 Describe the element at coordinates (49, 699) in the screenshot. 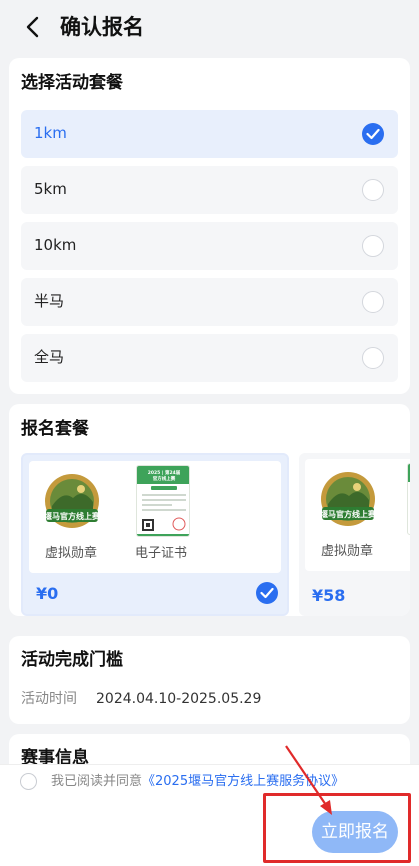

I see `activity-time-label: 活动时间` at that location.